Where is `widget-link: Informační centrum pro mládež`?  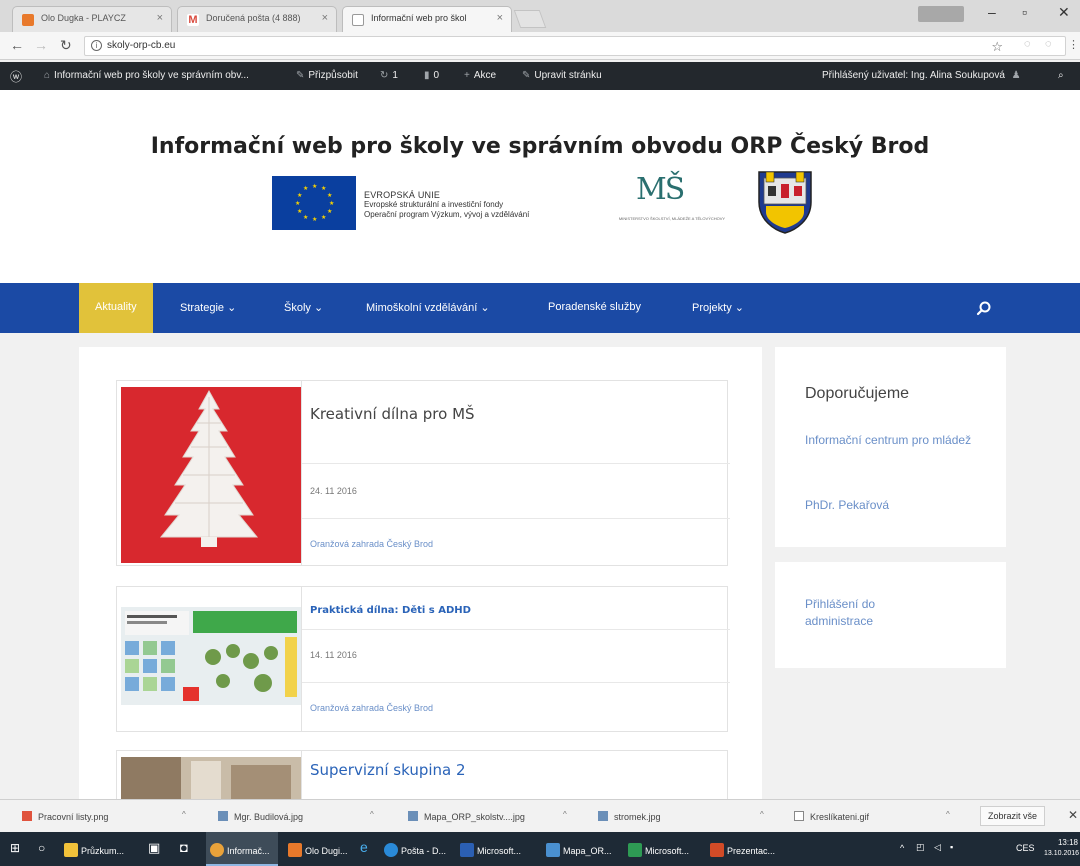 widget-link: Informační centrum pro mládež is located at coordinates (890, 440).